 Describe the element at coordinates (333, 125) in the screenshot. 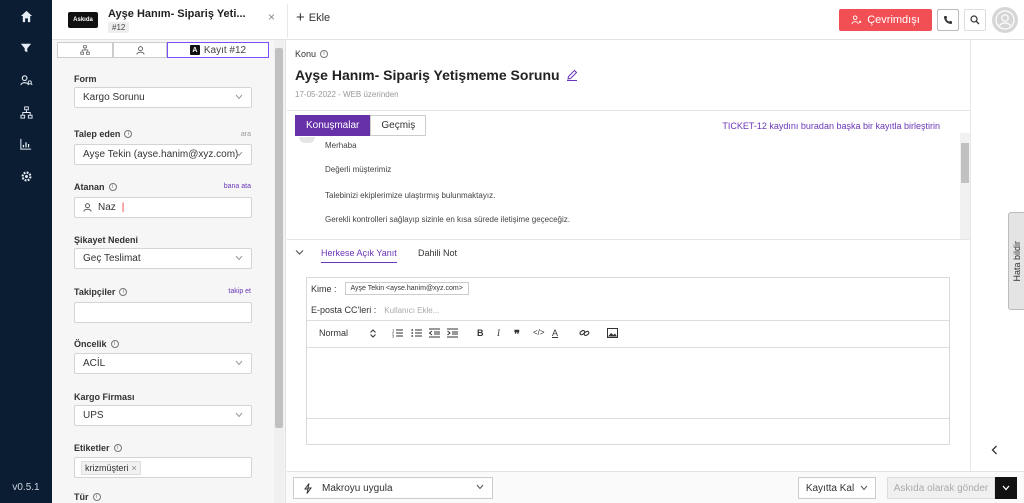

I see `tab-conversations: Konuşmalar` at that location.